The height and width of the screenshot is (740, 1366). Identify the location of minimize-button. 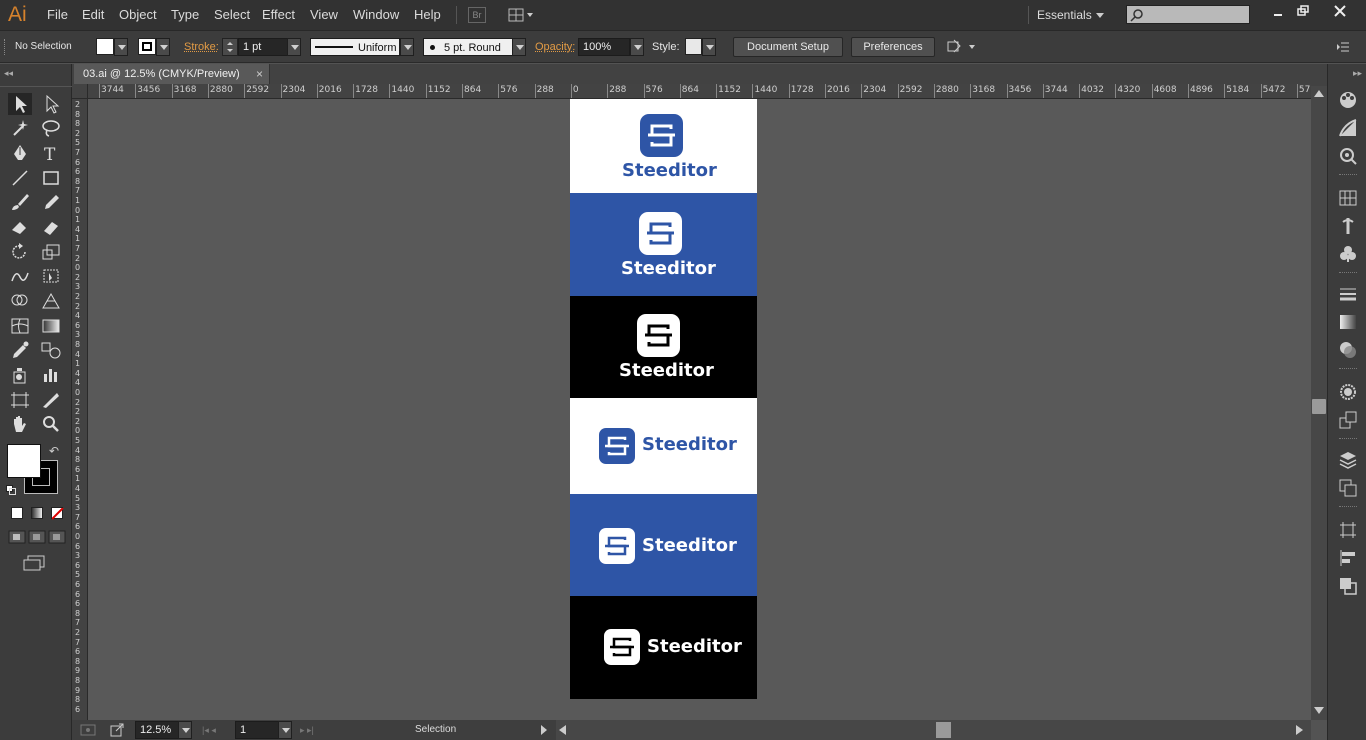
(1278, 12).